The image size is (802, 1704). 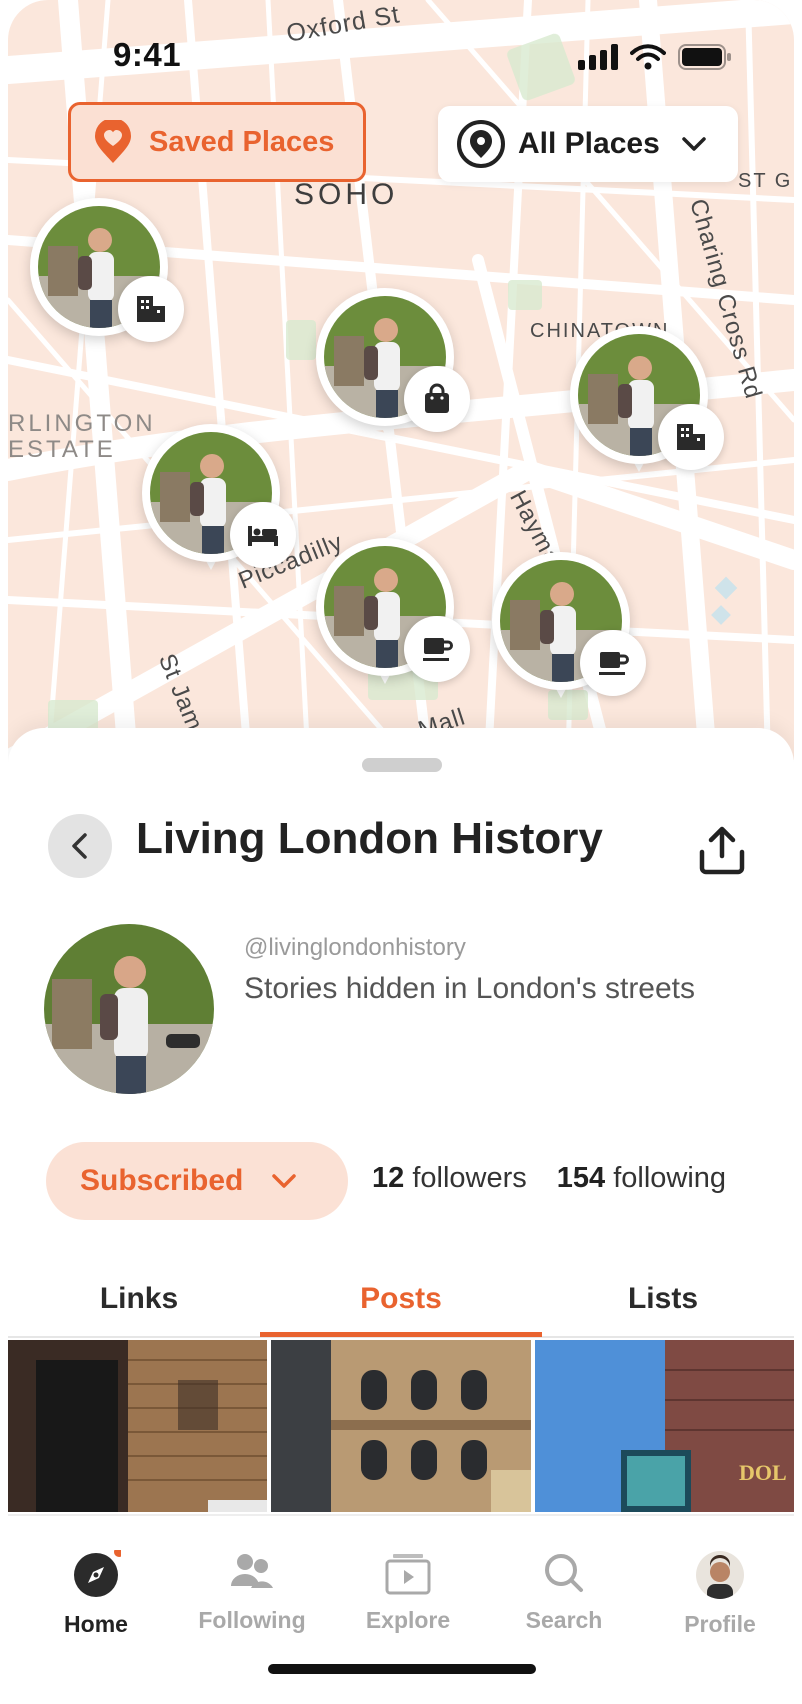 I want to click on content-tabs: Links Posts Lists, so click(x=401, y=1303).